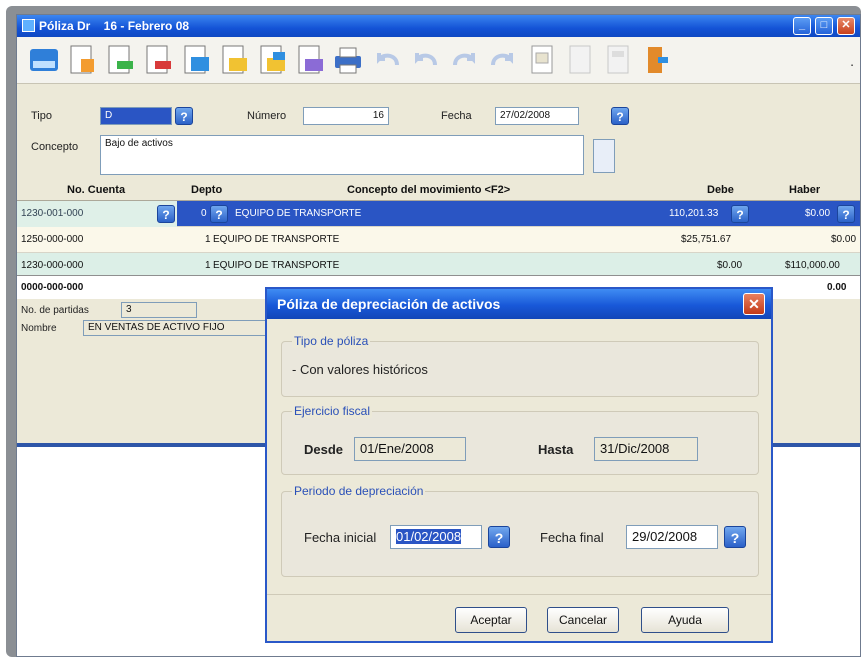 The width and height of the screenshot is (861, 657). What do you see at coordinates (812, 265) in the screenshot?
I see `row-haber: $110,000.00` at bounding box center [812, 265].